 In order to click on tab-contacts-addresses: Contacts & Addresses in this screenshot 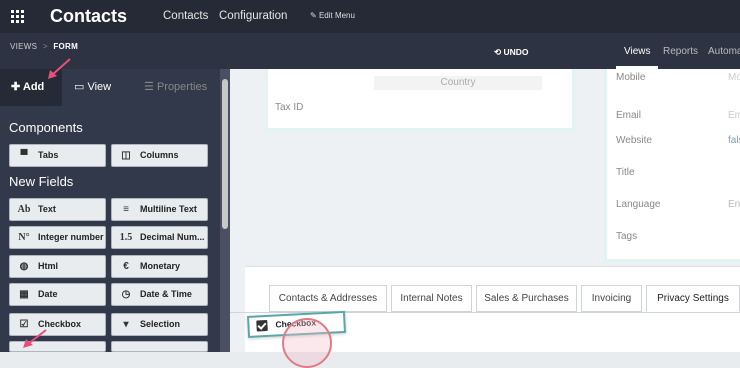, I will do `click(328, 298)`.